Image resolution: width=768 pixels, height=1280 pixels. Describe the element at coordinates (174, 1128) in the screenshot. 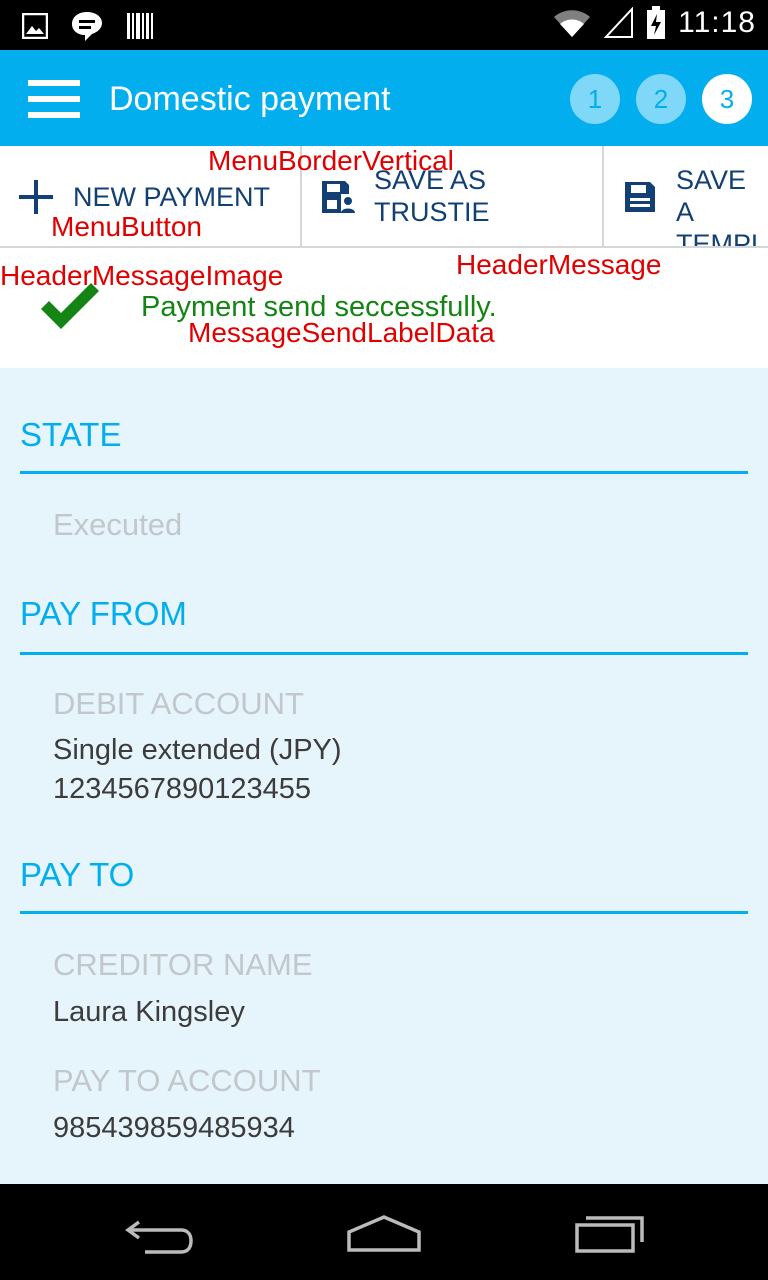

I see `pay-to-account: 985439859485934` at that location.